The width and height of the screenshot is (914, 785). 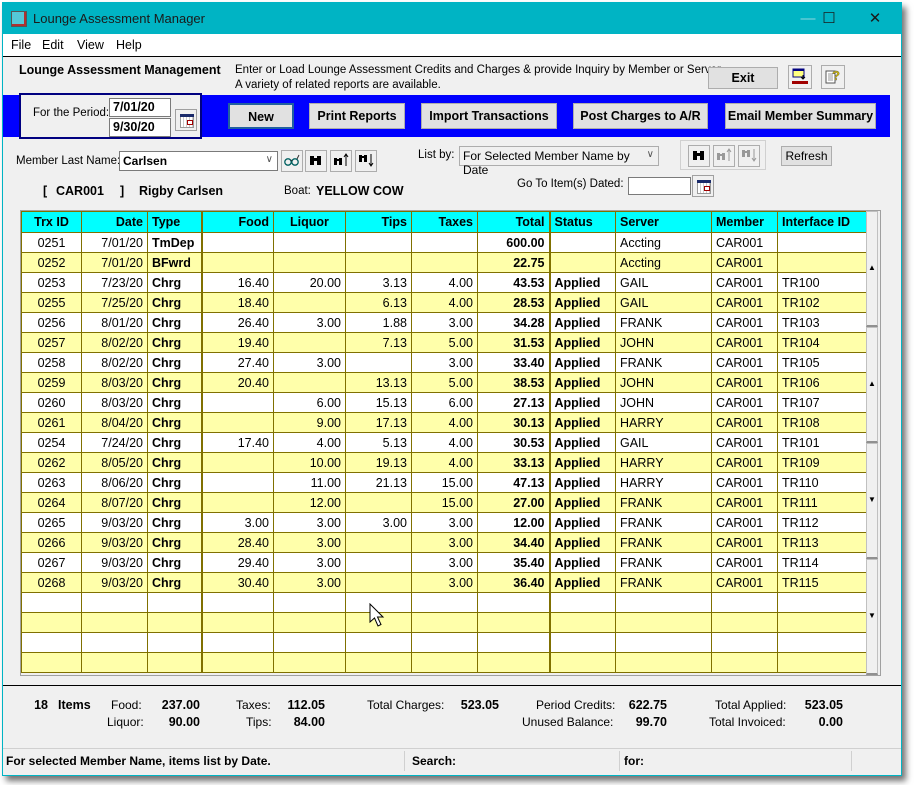 I want to click on cell-total: 38.53, so click(x=513, y=382).